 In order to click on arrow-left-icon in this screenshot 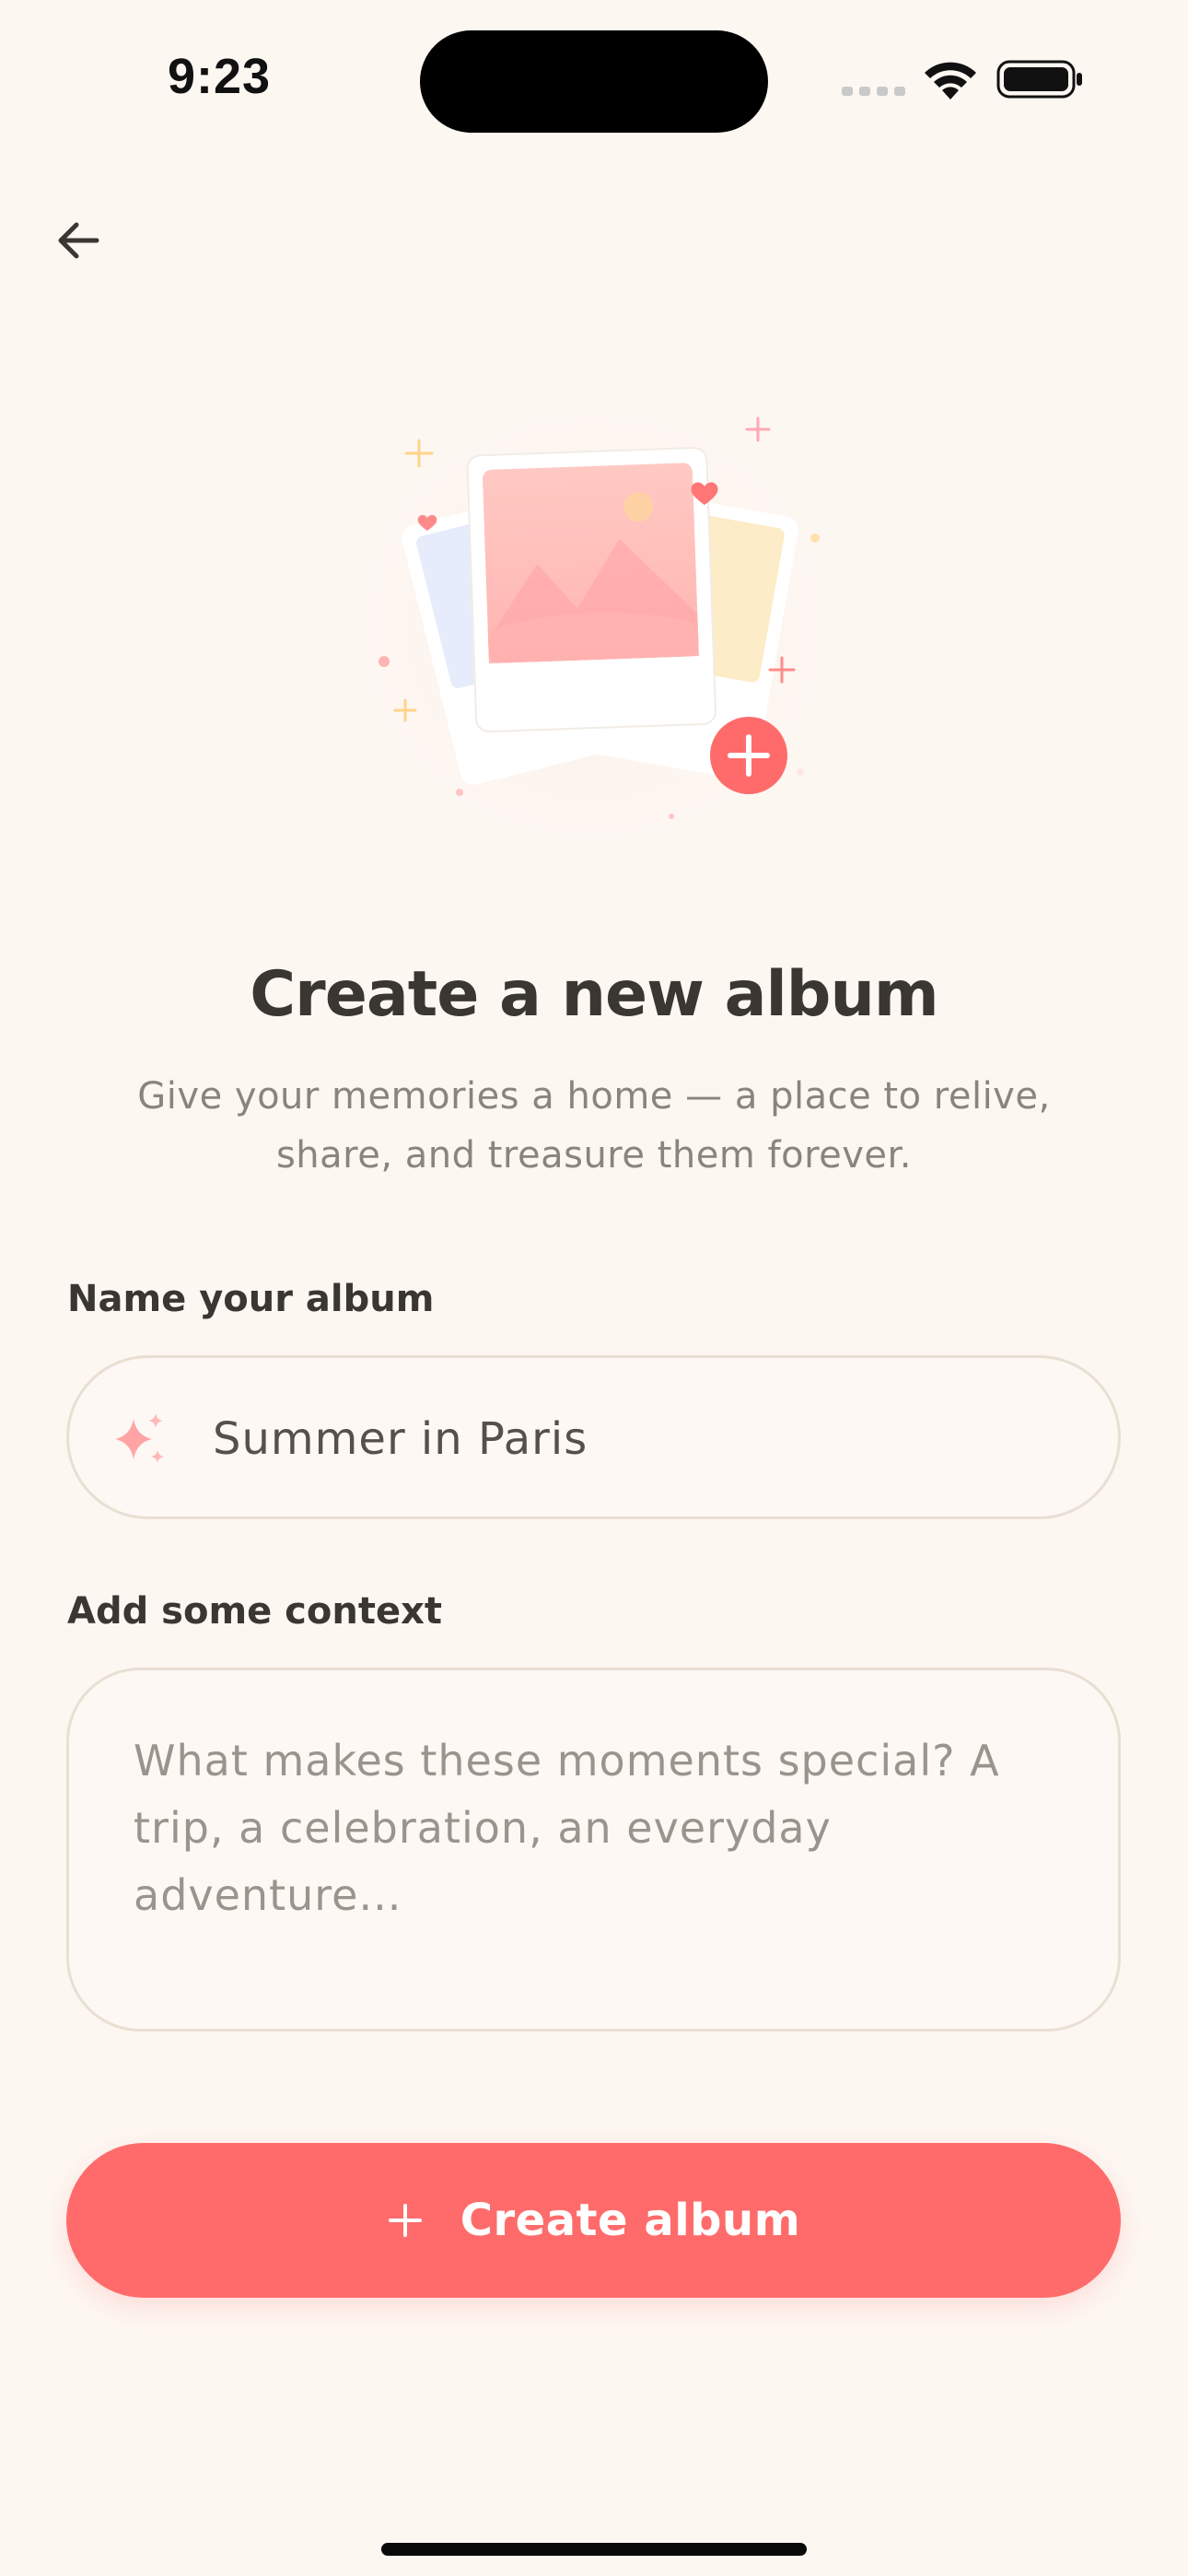, I will do `click(78, 240)`.